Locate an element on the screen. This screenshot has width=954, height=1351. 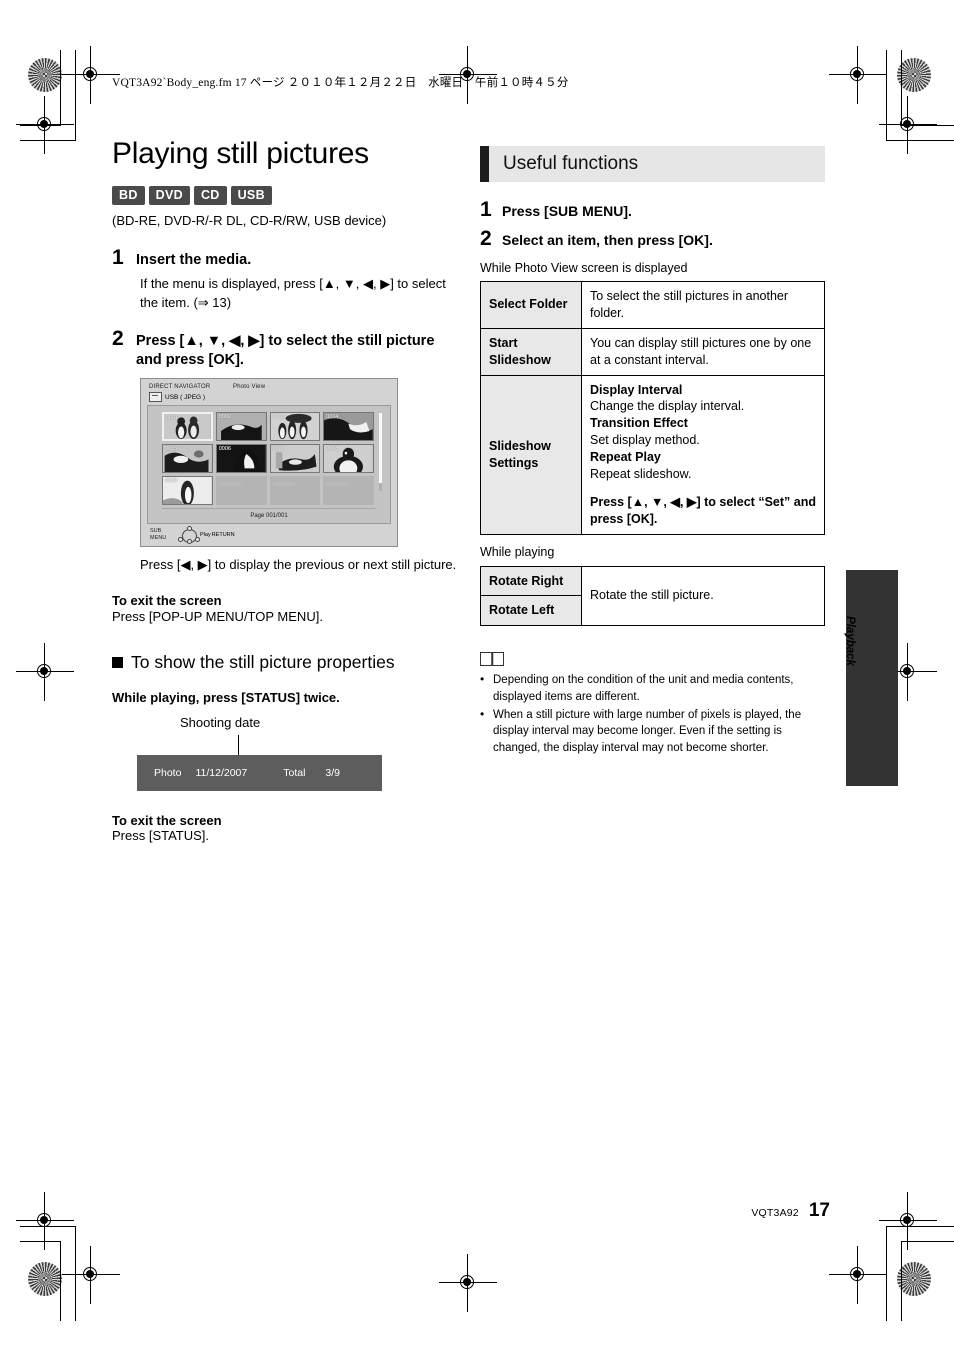
sub-menu-hint: SUB MENU is located at coordinates (158, 534).